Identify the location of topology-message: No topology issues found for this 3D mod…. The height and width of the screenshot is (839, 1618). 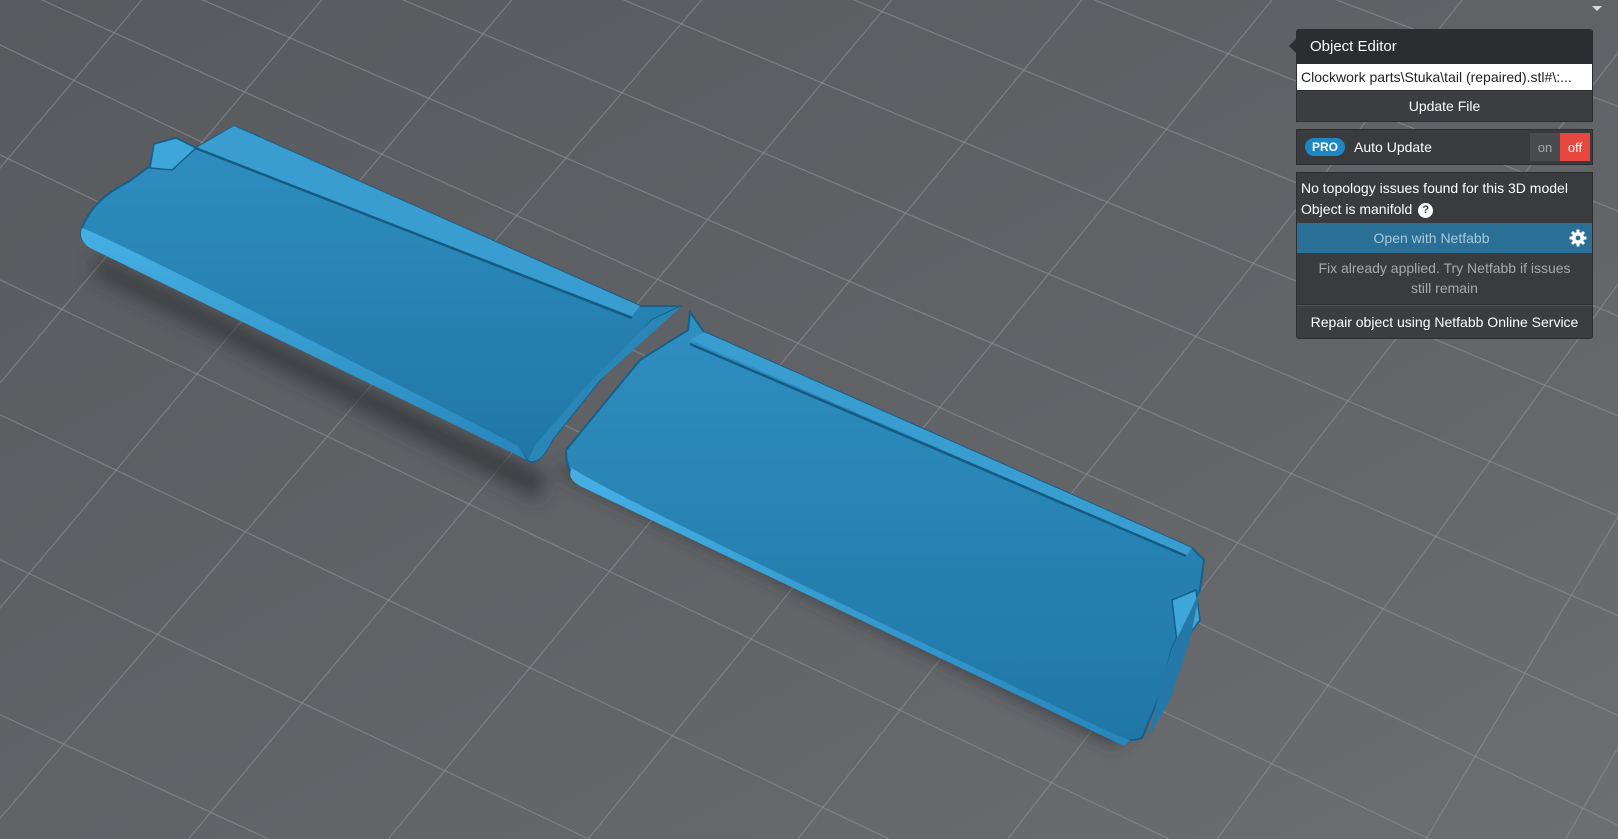
(1434, 188).